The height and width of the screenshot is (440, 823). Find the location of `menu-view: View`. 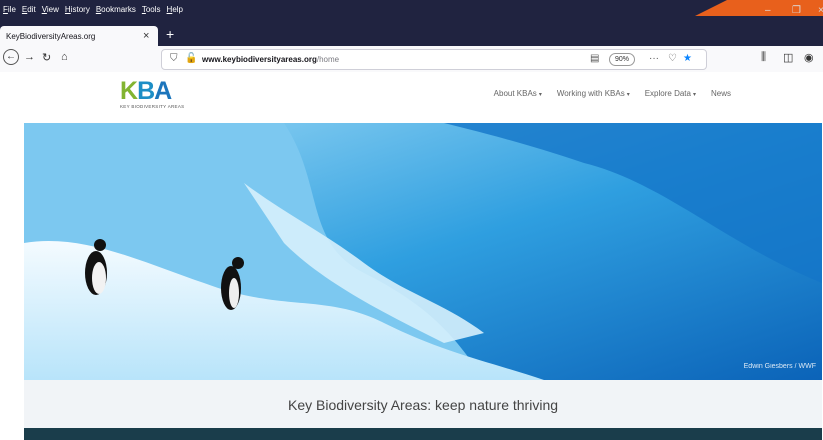

menu-view: View is located at coordinates (50, 9).